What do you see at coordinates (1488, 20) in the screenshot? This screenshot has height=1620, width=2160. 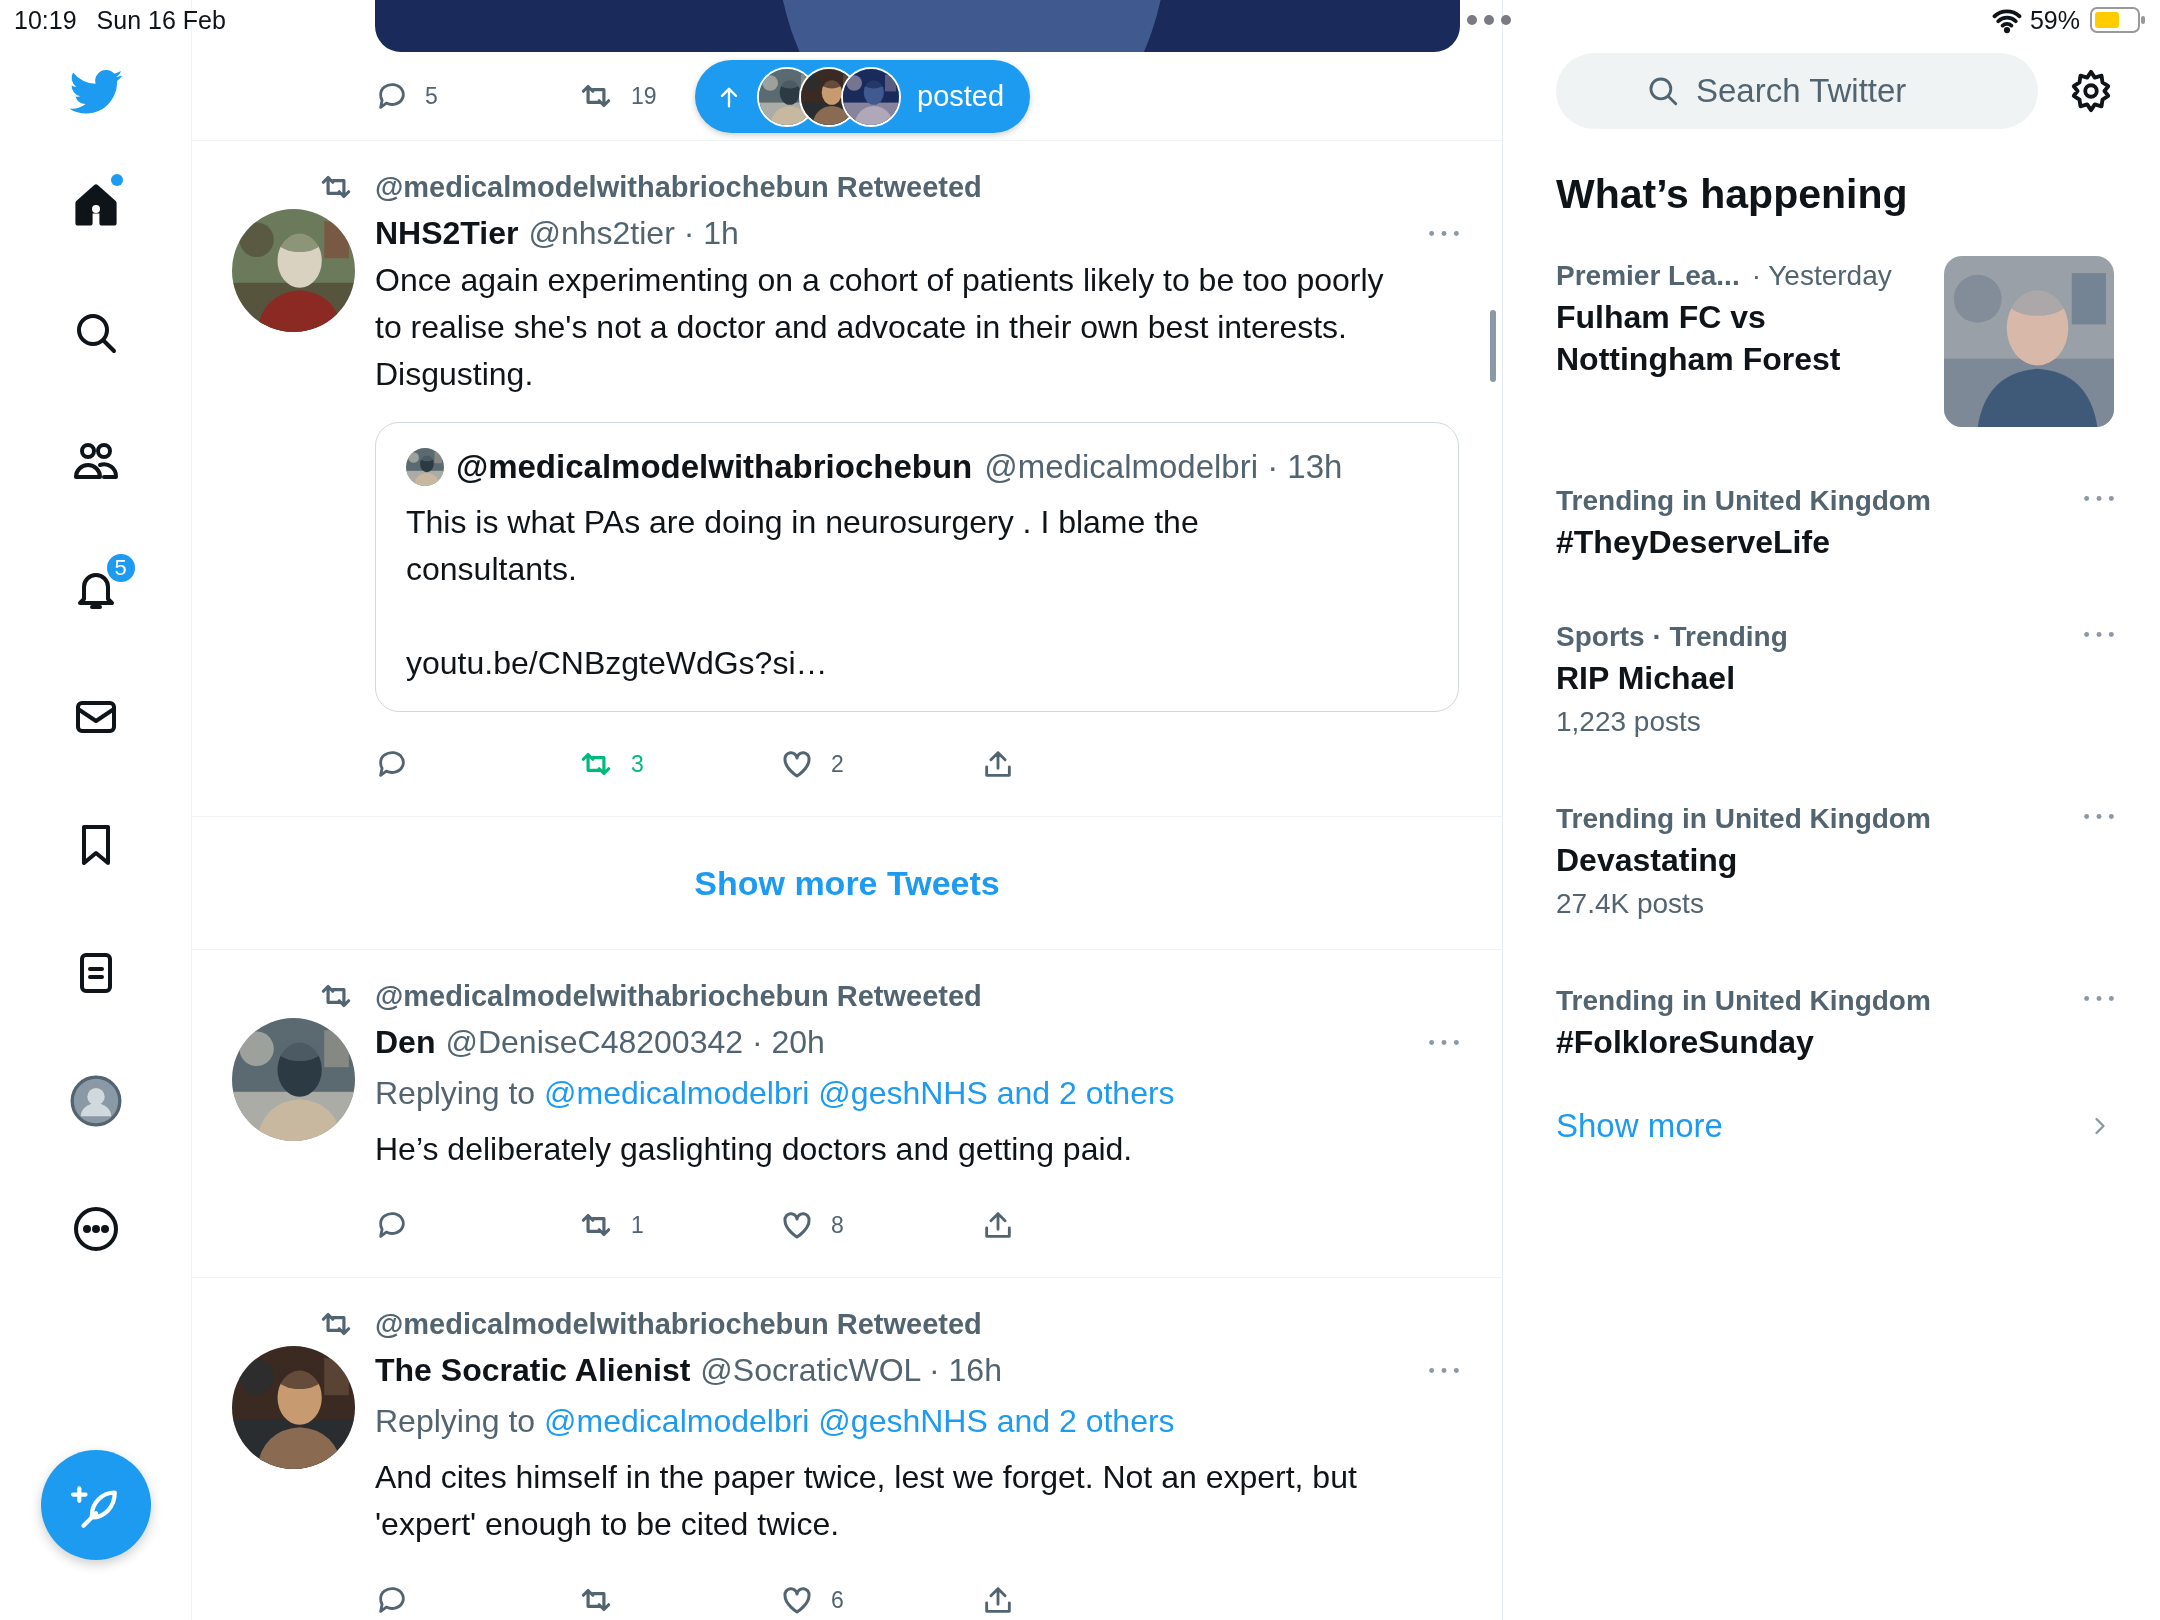 I see `ellipsis-icon` at bounding box center [1488, 20].